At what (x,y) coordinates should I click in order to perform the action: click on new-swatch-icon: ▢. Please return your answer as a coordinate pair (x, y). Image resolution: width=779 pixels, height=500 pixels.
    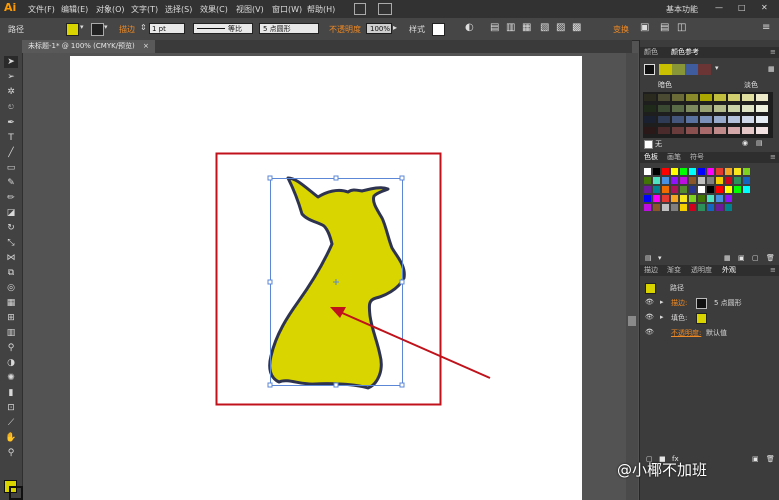
    Looking at the image, I should click on (755, 258).